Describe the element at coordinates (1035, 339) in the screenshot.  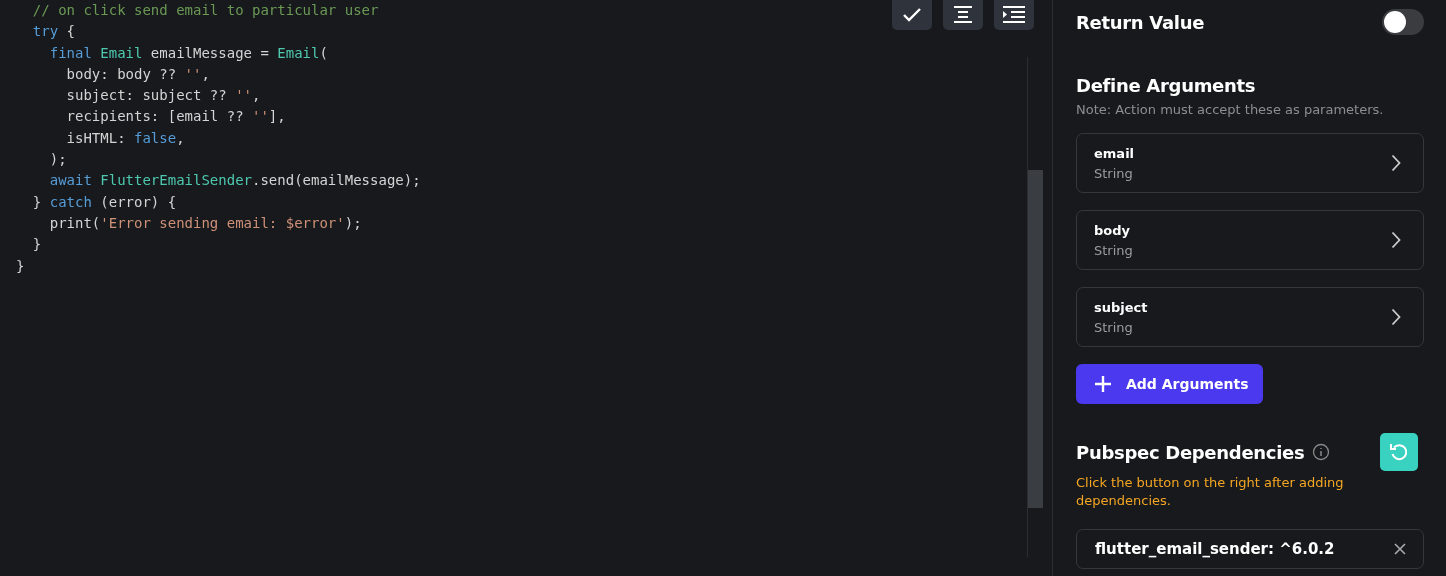
I see `scrollbar-thumb` at that location.